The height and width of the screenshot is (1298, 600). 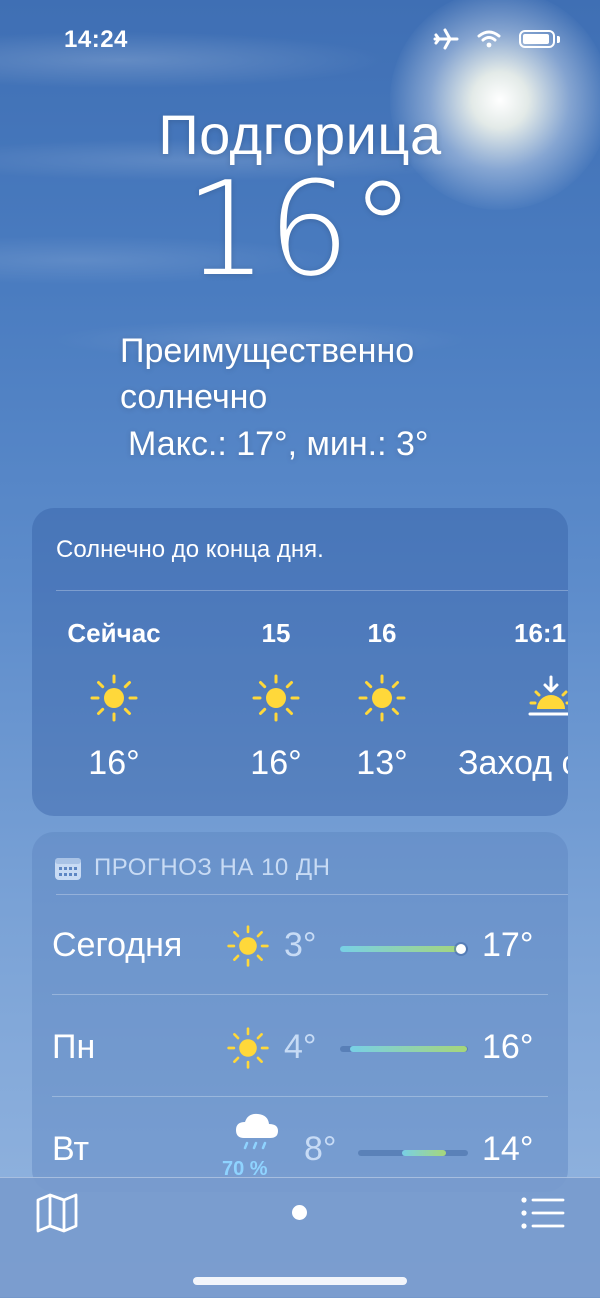 I want to click on day-high: 17°, so click(x=508, y=945).